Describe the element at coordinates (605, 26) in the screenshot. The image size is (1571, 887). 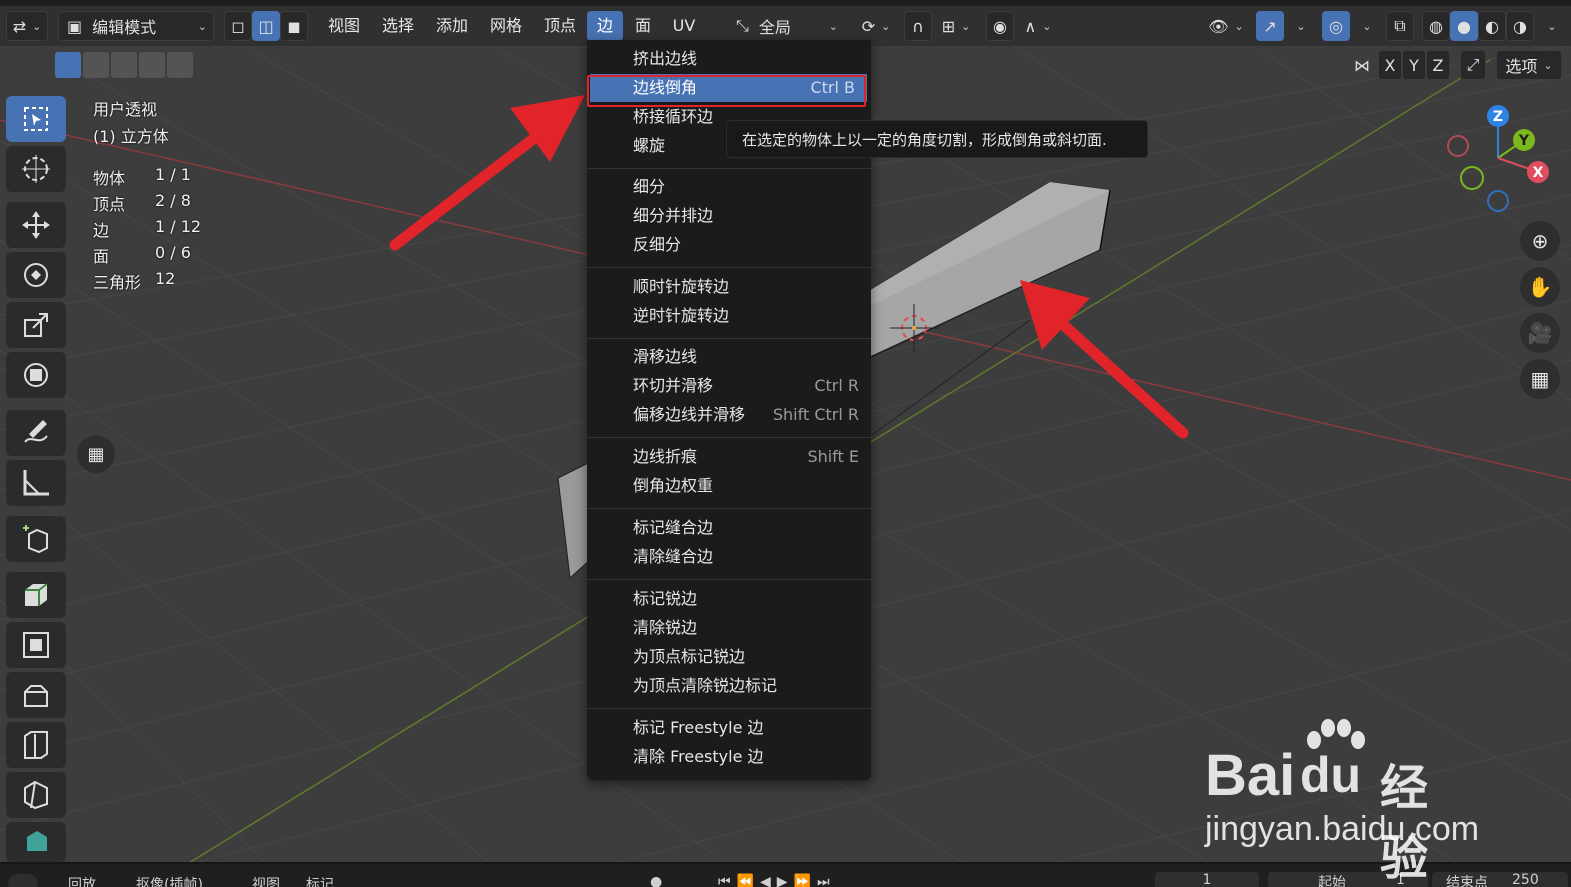
I see `menu-edge: 边` at that location.